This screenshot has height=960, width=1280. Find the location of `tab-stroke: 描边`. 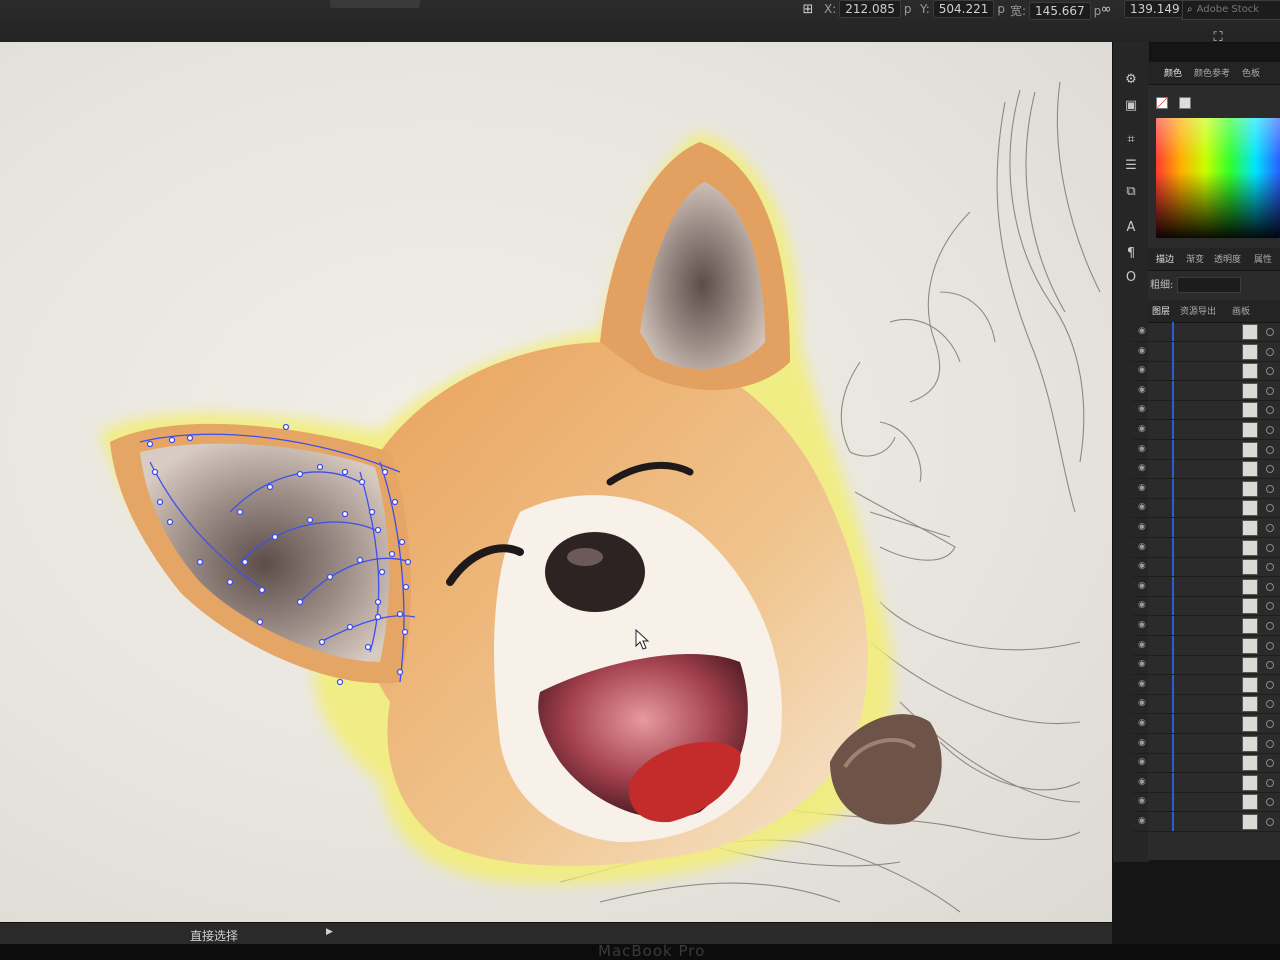

tab-stroke: 描边 is located at coordinates (1165, 258).